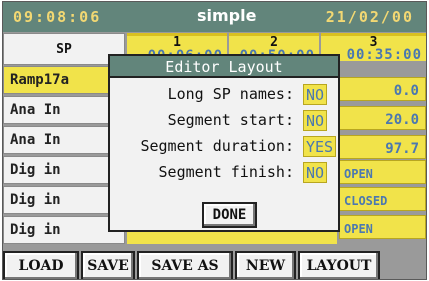 This screenshot has height=281, width=429. What do you see at coordinates (224, 67) in the screenshot?
I see `dialog-title: Editor Layout` at bounding box center [224, 67].